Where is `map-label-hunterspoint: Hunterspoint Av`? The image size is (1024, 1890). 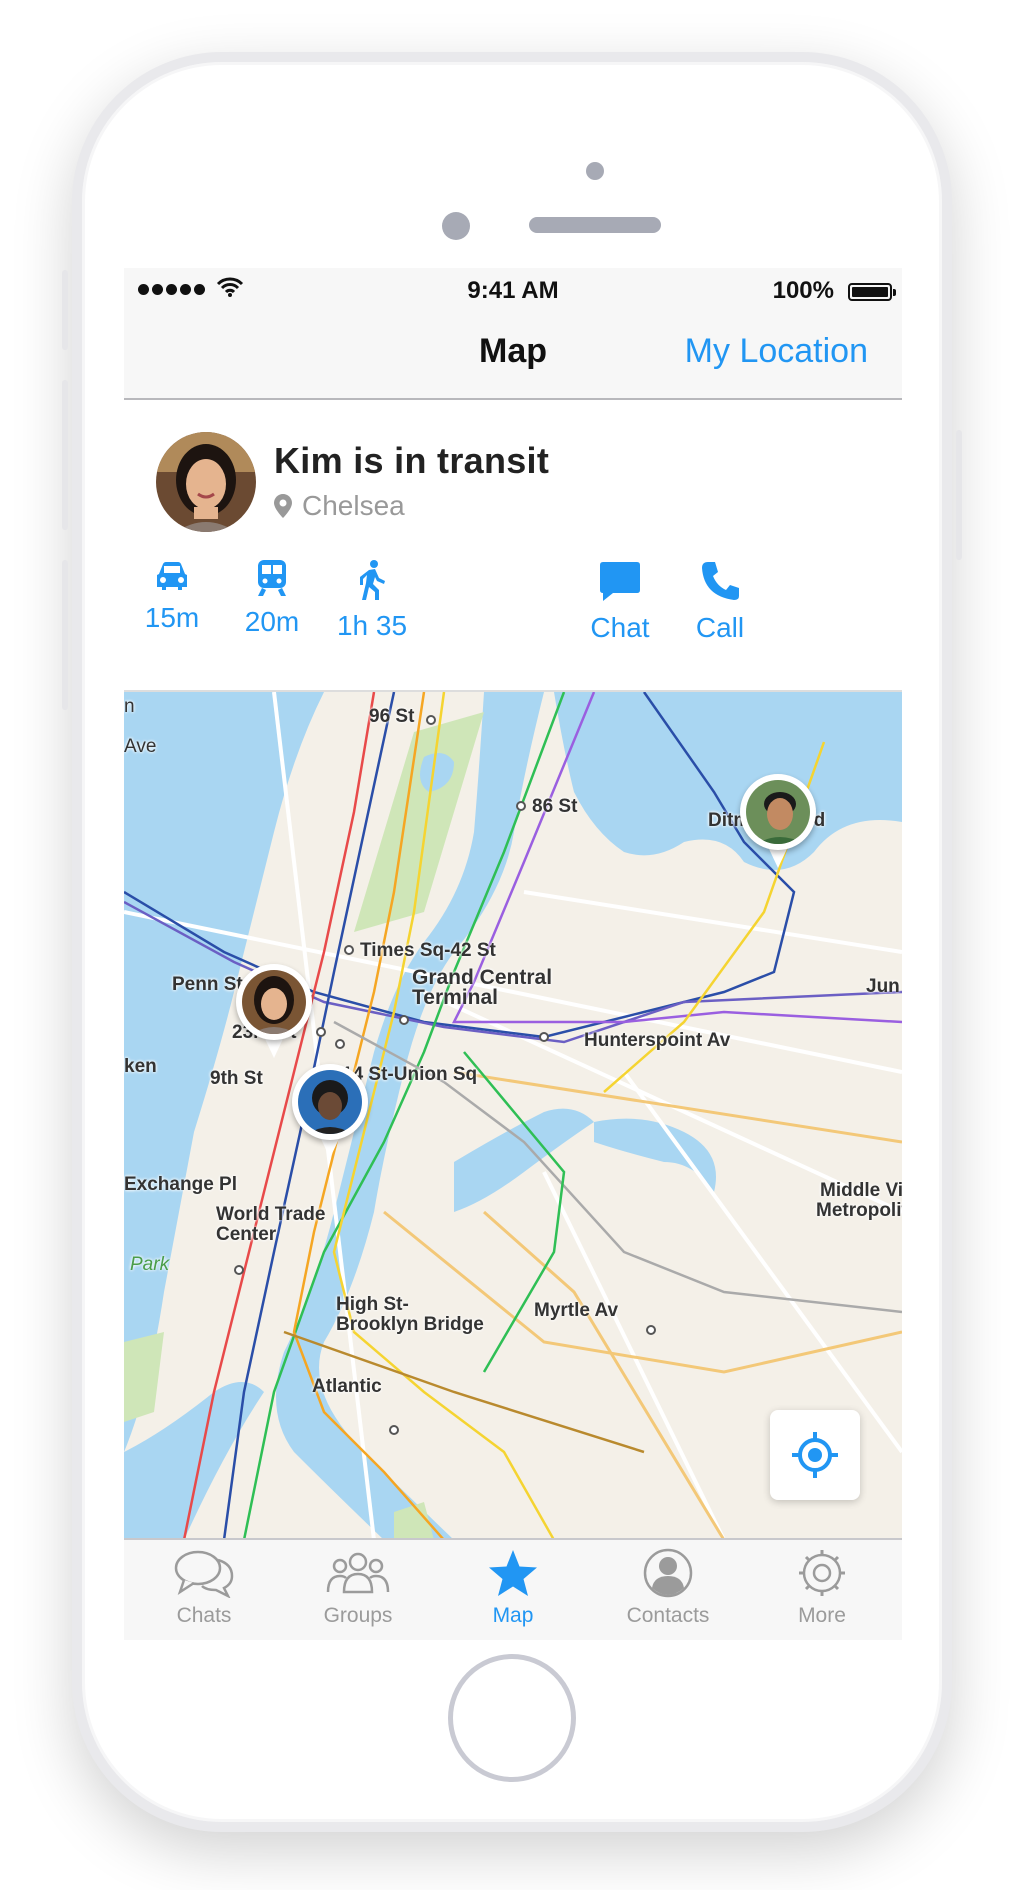 map-label-hunterspoint: Hunterspoint Av is located at coordinates (657, 1040).